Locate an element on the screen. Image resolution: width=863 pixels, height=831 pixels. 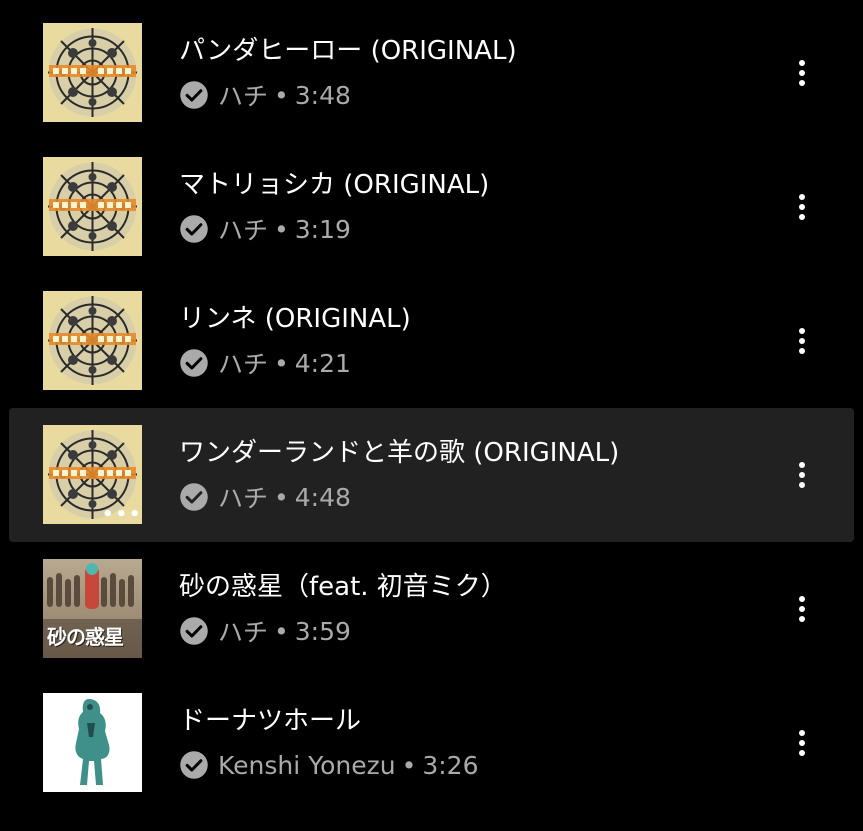
track-title: マトリョシカ (ORIGINAL) is located at coordinates (334, 185).